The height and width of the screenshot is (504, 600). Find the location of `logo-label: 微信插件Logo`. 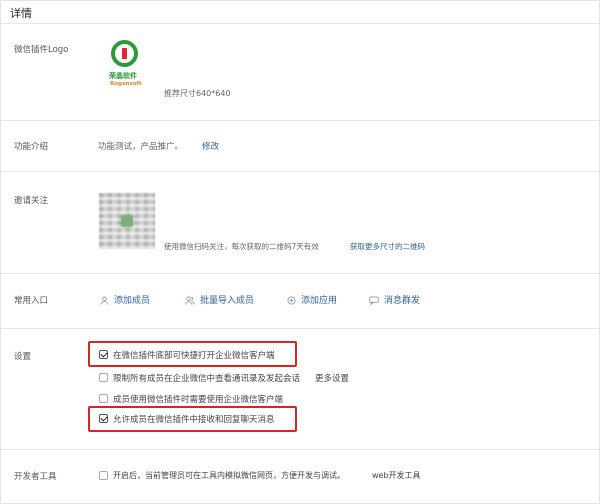

logo-label: 微信插件Logo is located at coordinates (41, 50).